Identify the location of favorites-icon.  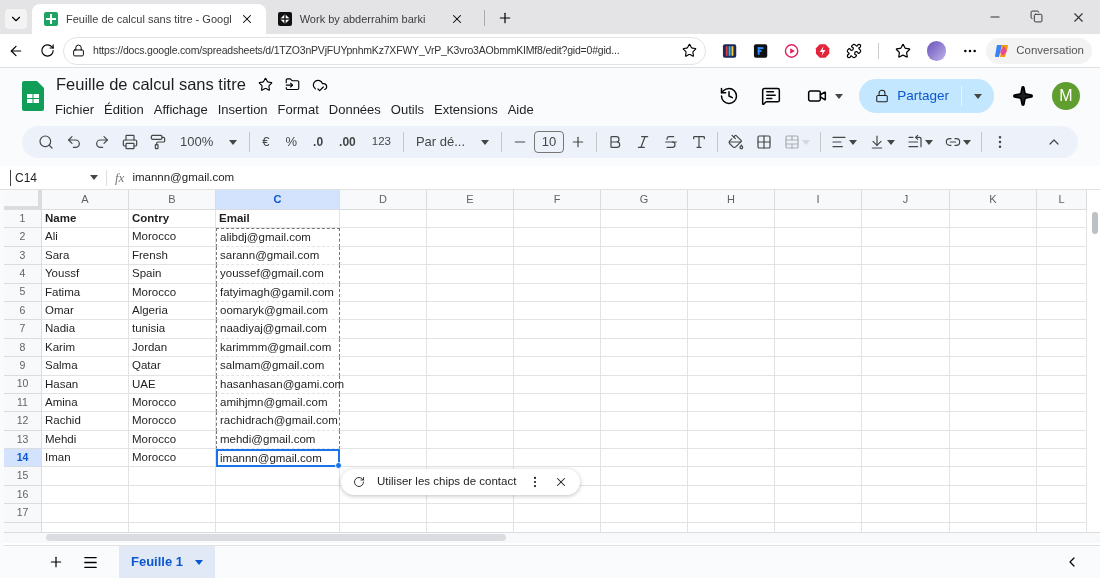
(903, 50).